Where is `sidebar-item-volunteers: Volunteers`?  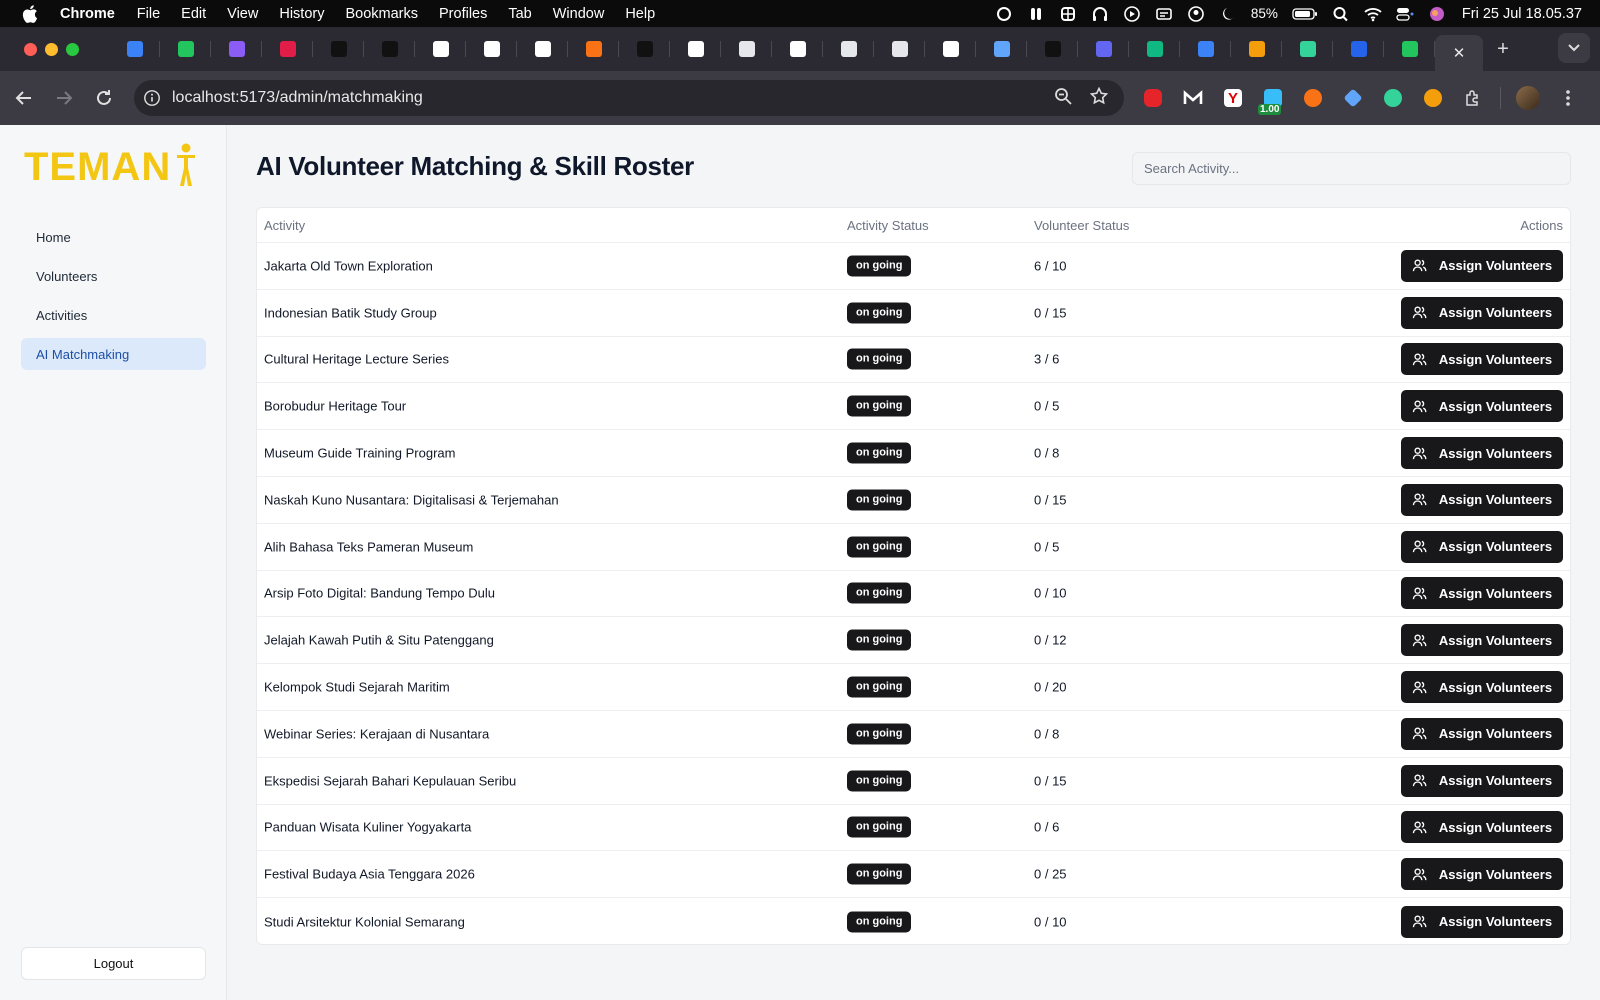
sidebar-item-volunteers: Volunteers is located at coordinates (113, 276).